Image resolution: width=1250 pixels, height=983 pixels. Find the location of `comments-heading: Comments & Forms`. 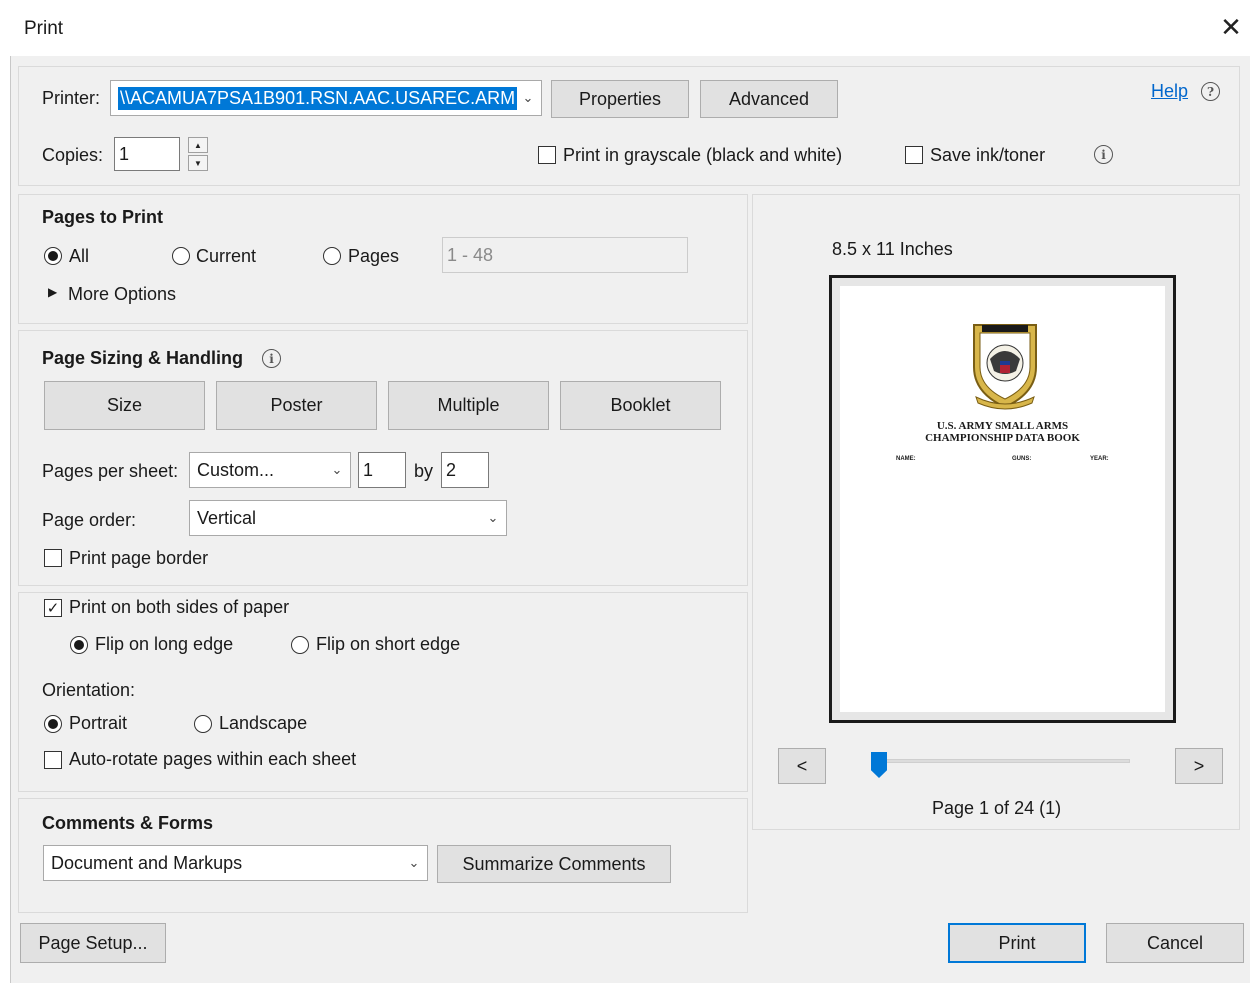

comments-heading: Comments & Forms is located at coordinates (128, 823).